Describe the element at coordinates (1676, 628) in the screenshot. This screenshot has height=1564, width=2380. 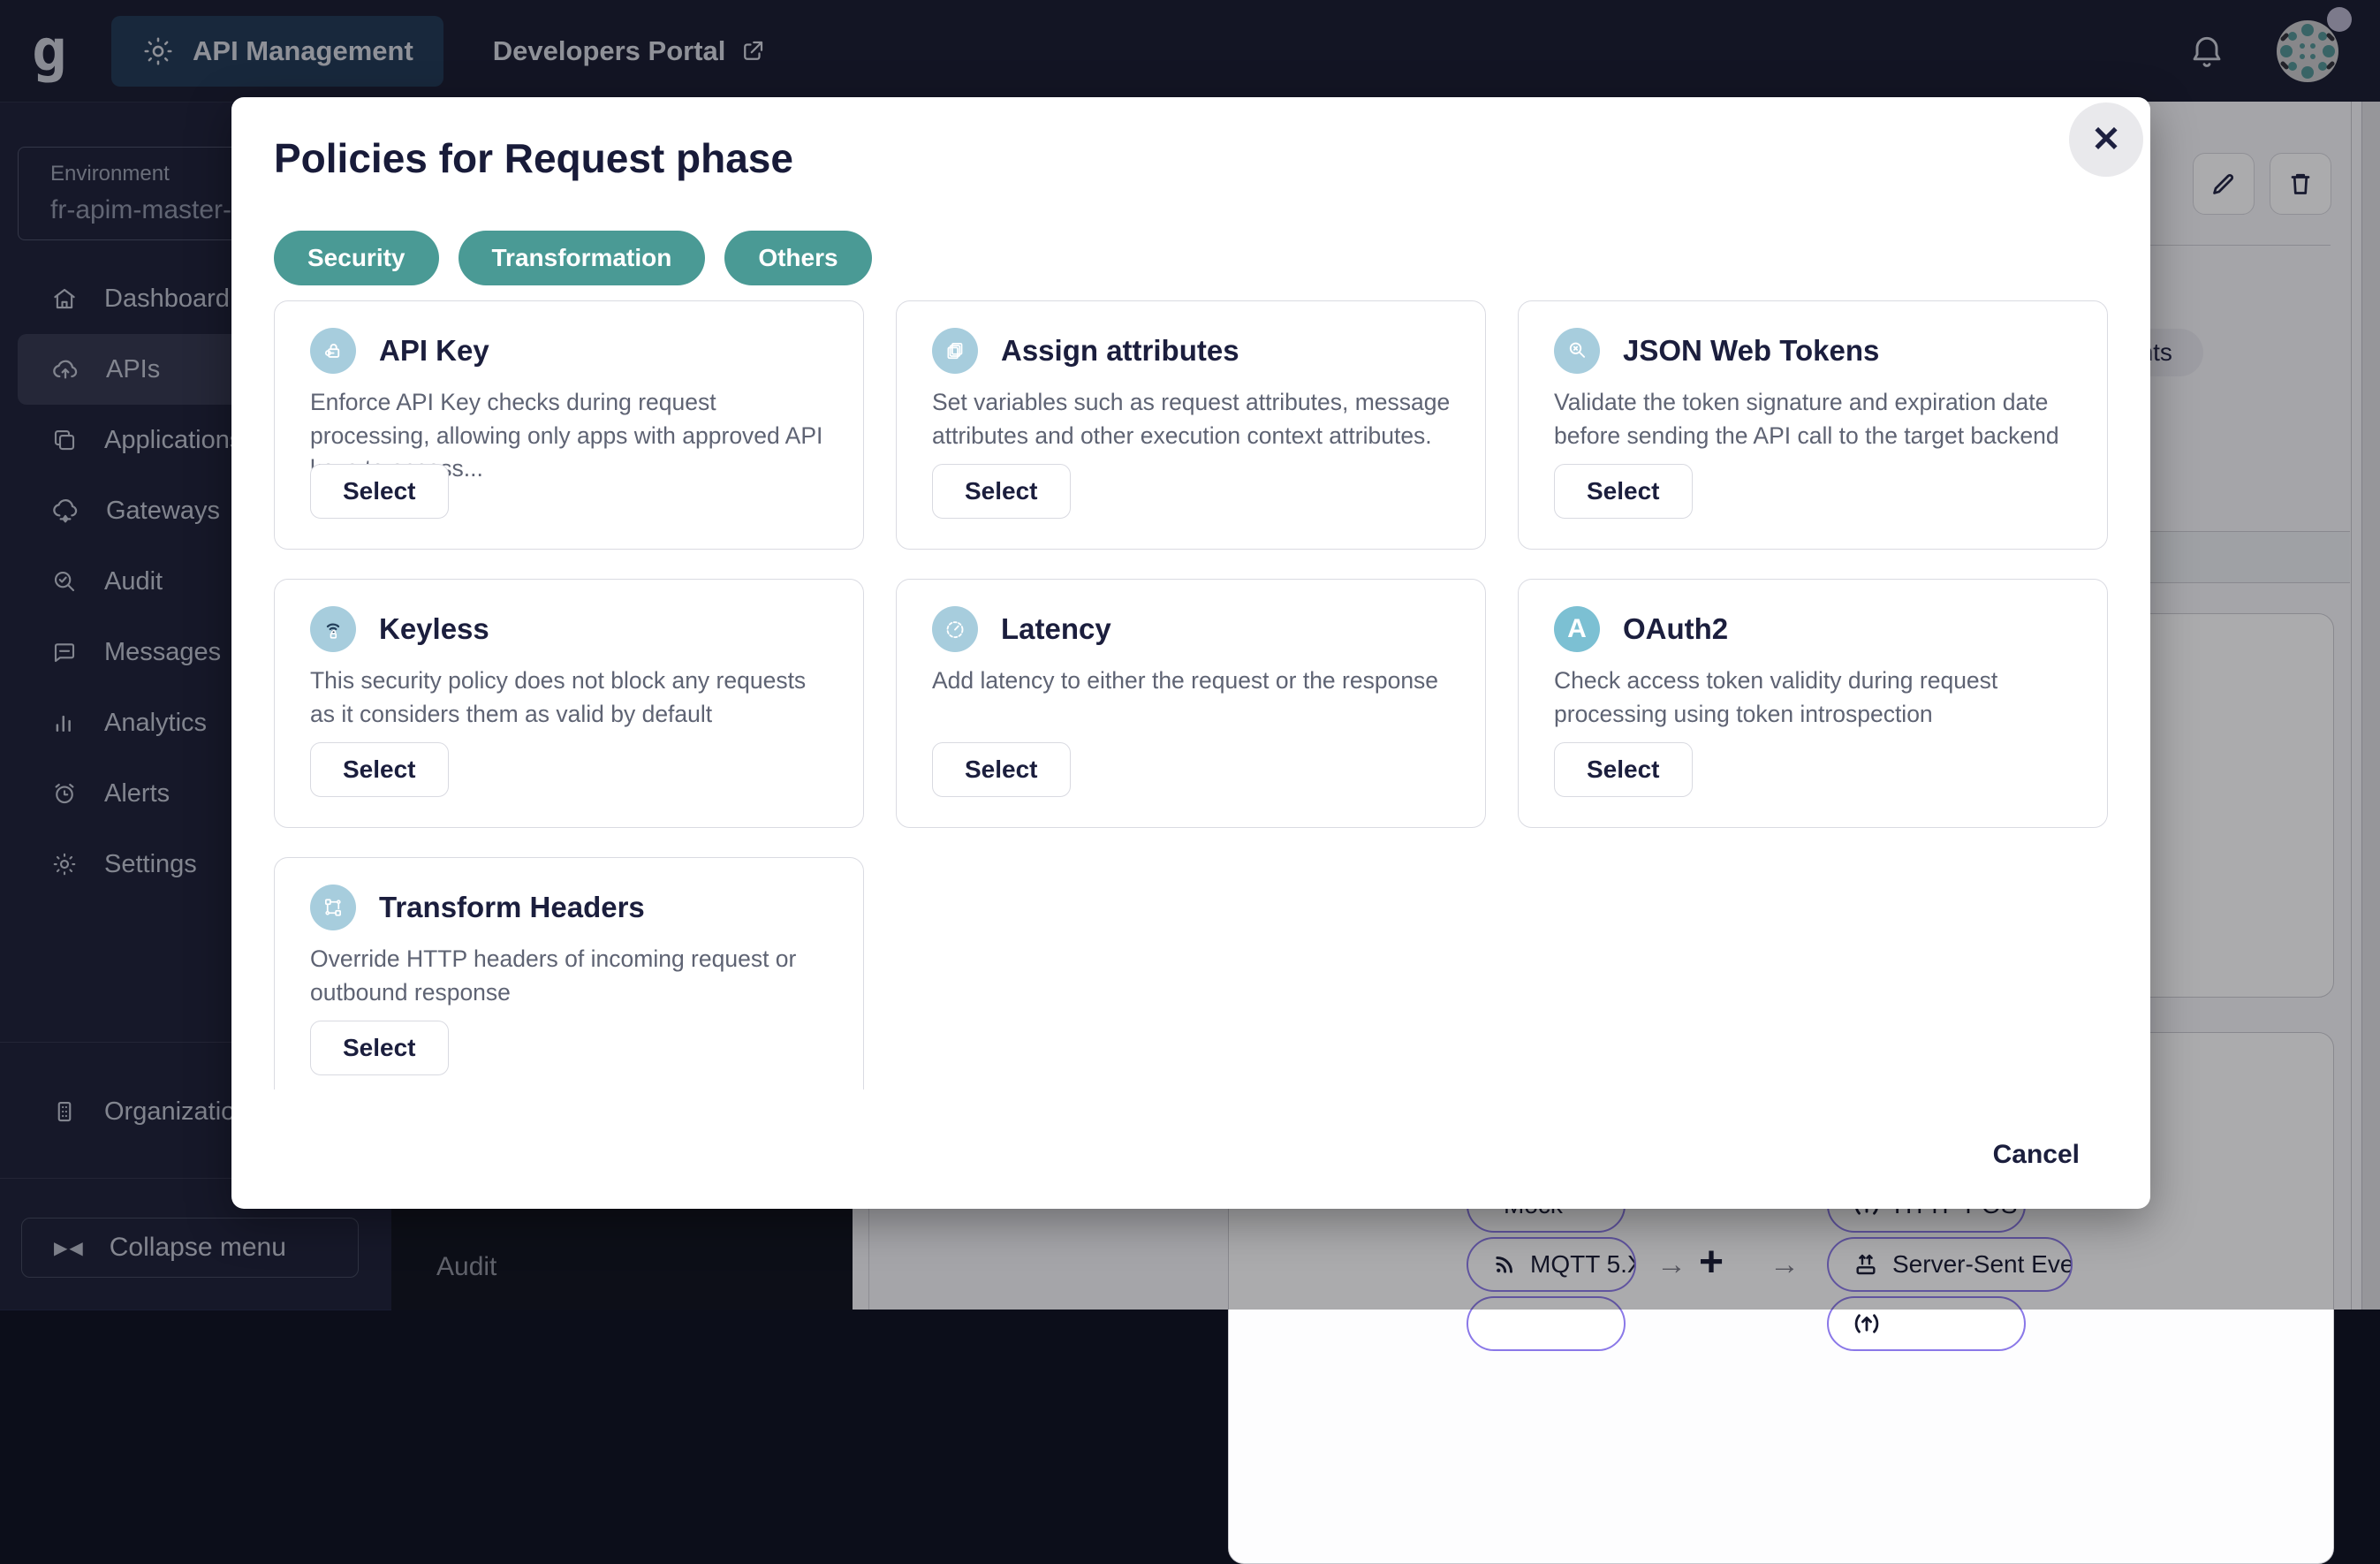
I see `policy-name: OAuth2` at that location.